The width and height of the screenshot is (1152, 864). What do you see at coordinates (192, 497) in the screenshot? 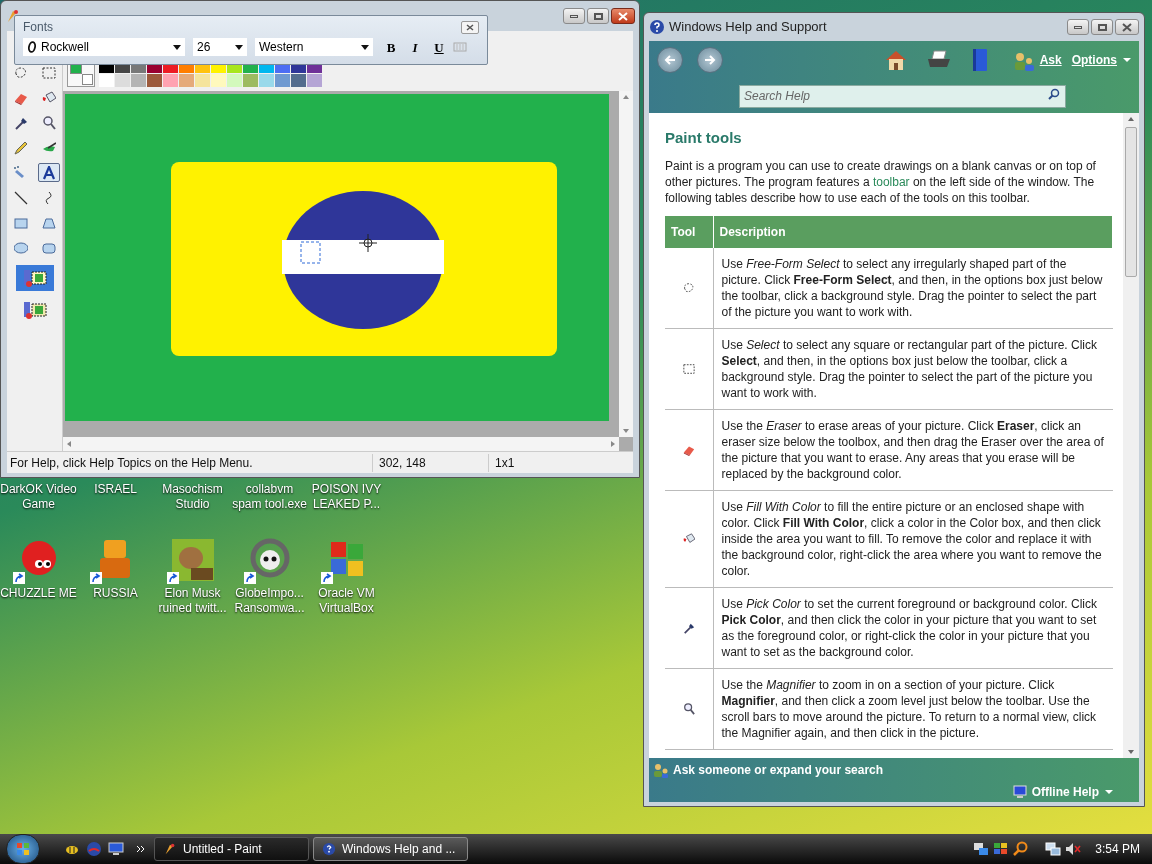
I see `desktop-icon-label: Masochism Studio` at bounding box center [192, 497].